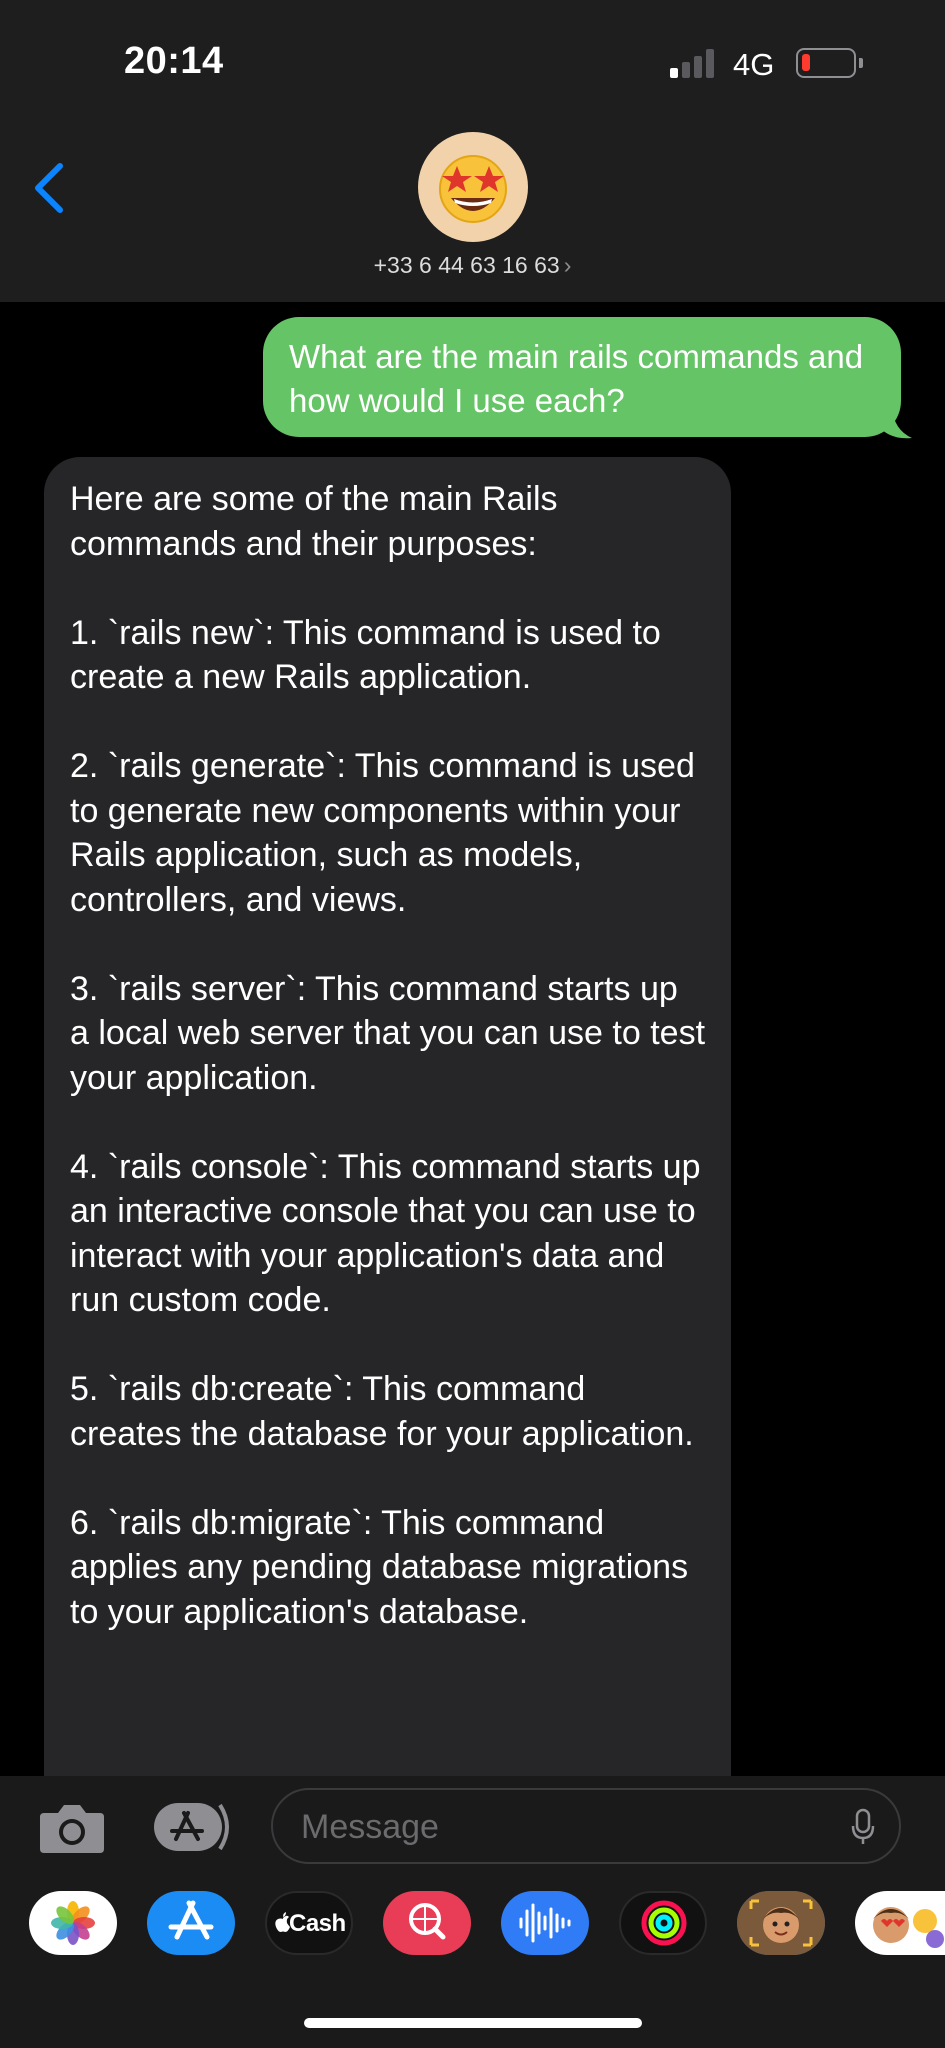 This screenshot has width=945, height=2048. I want to click on image-search-icon, so click(427, 1921).